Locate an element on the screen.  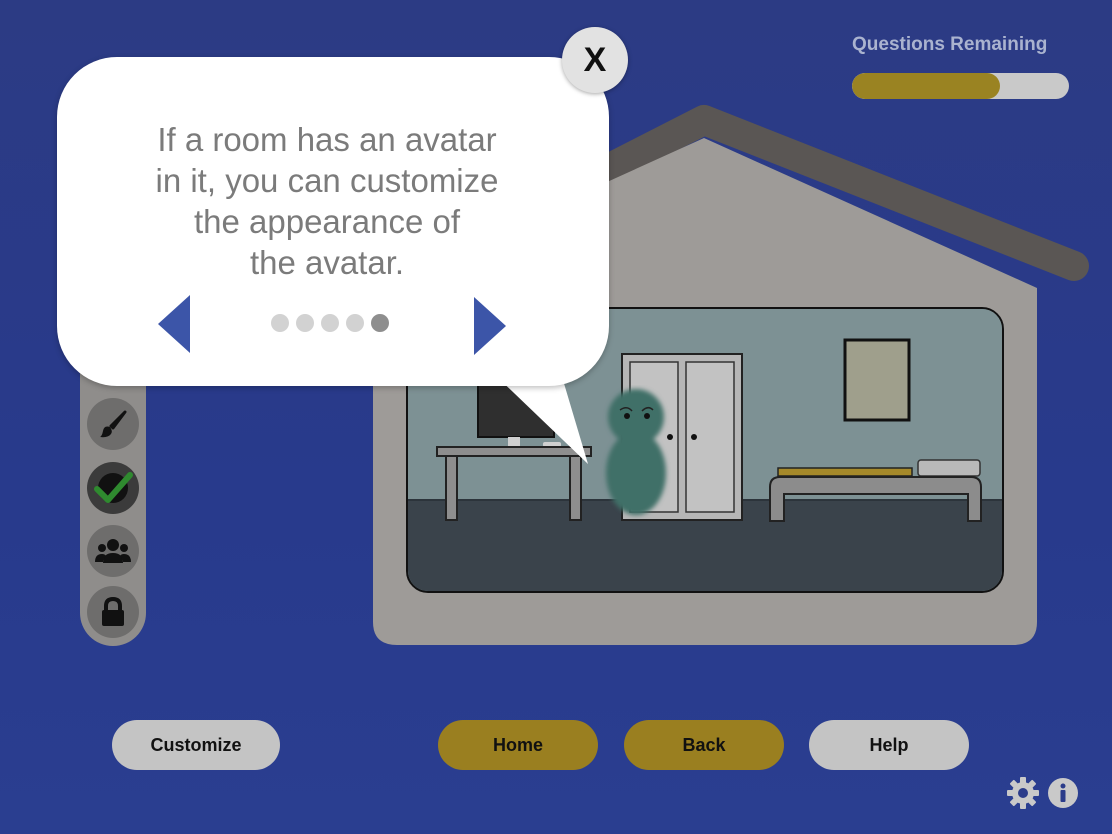
pagination-dot-current is located at coordinates (380, 323).